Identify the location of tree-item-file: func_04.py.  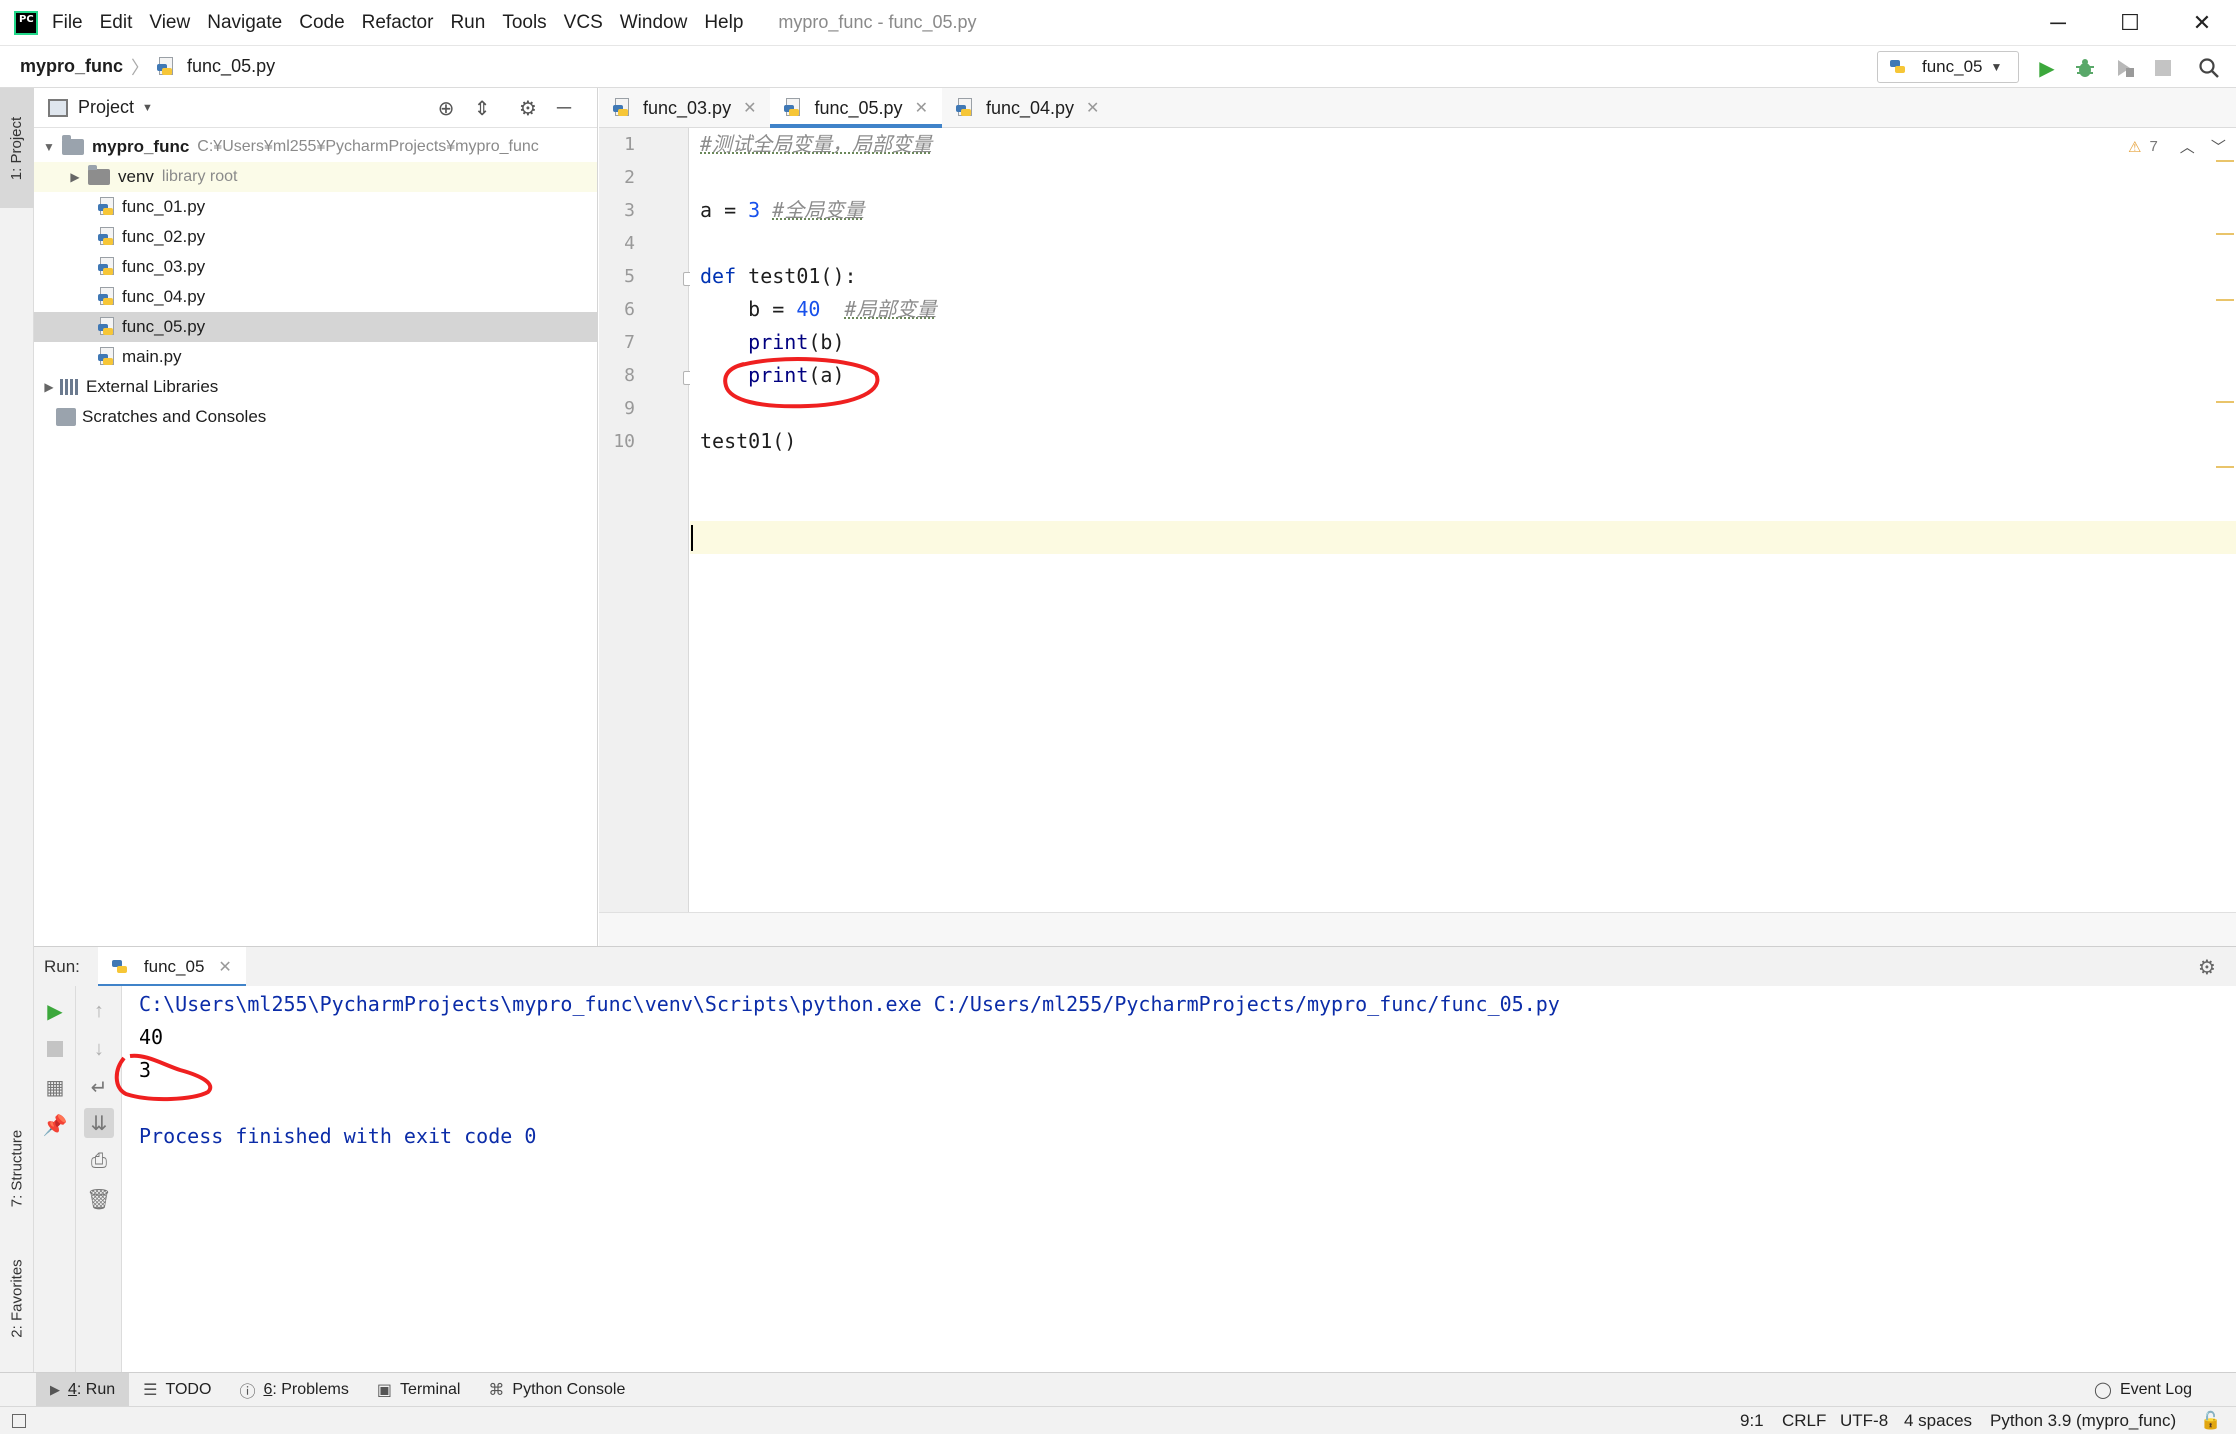
(315, 297).